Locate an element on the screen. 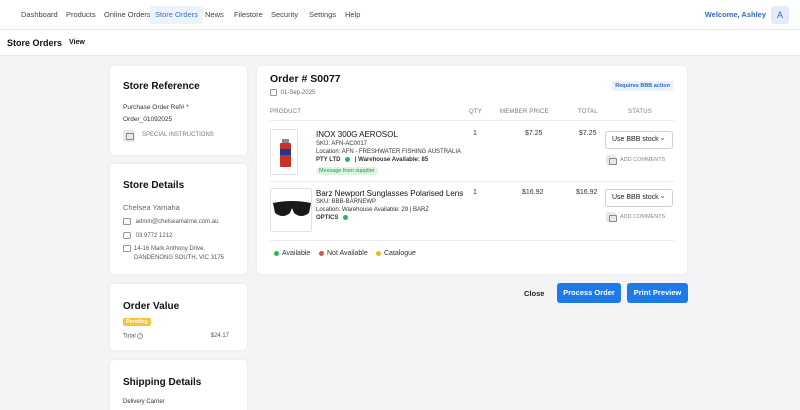 The height and width of the screenshot is (410, 800). header-member-price: MEMBER PRICE is located at coordinates (524, 112).